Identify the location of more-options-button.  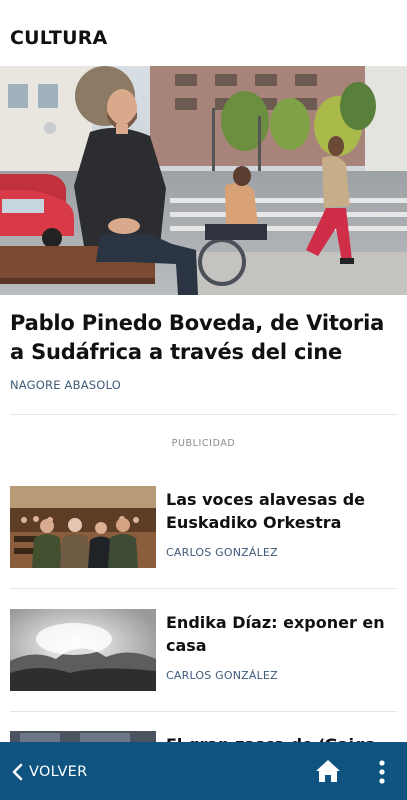
(382, 772).